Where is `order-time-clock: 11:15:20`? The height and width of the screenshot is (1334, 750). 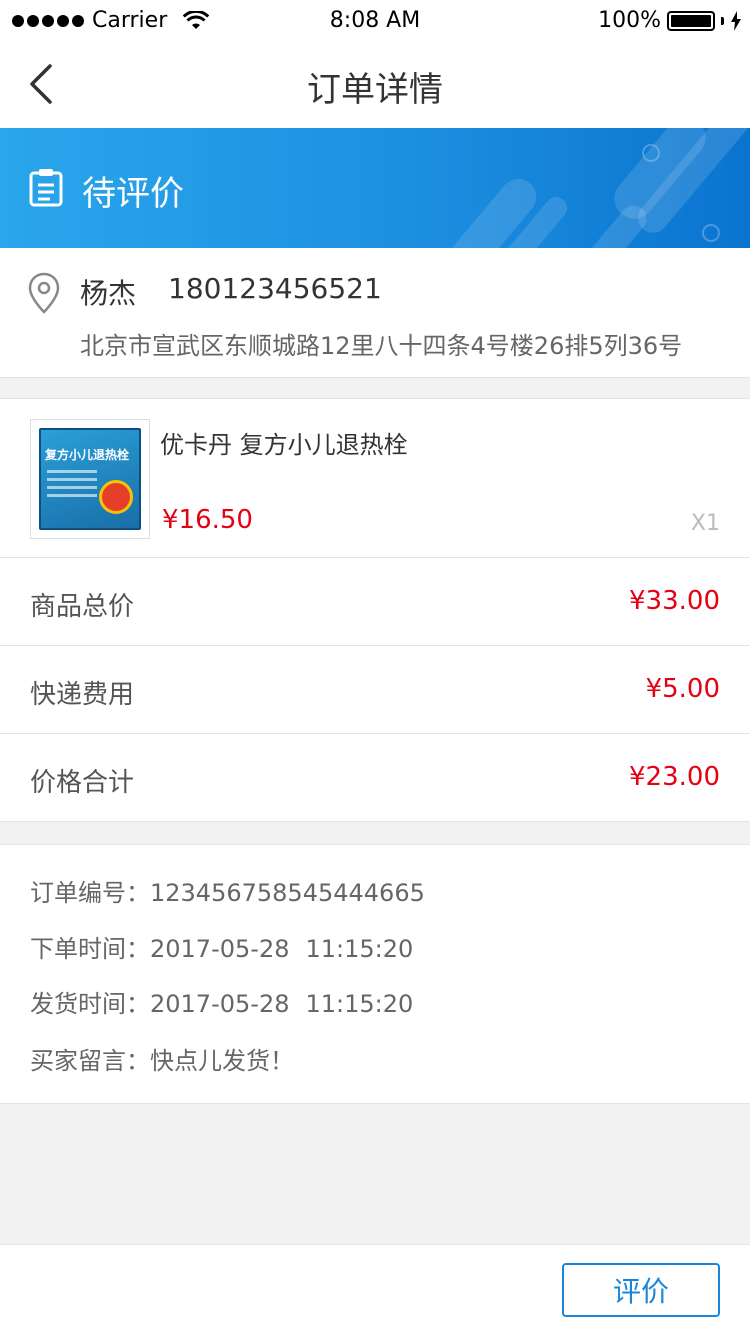 order-time-clock: 11:15:20 is located at coordinates (359, 949).